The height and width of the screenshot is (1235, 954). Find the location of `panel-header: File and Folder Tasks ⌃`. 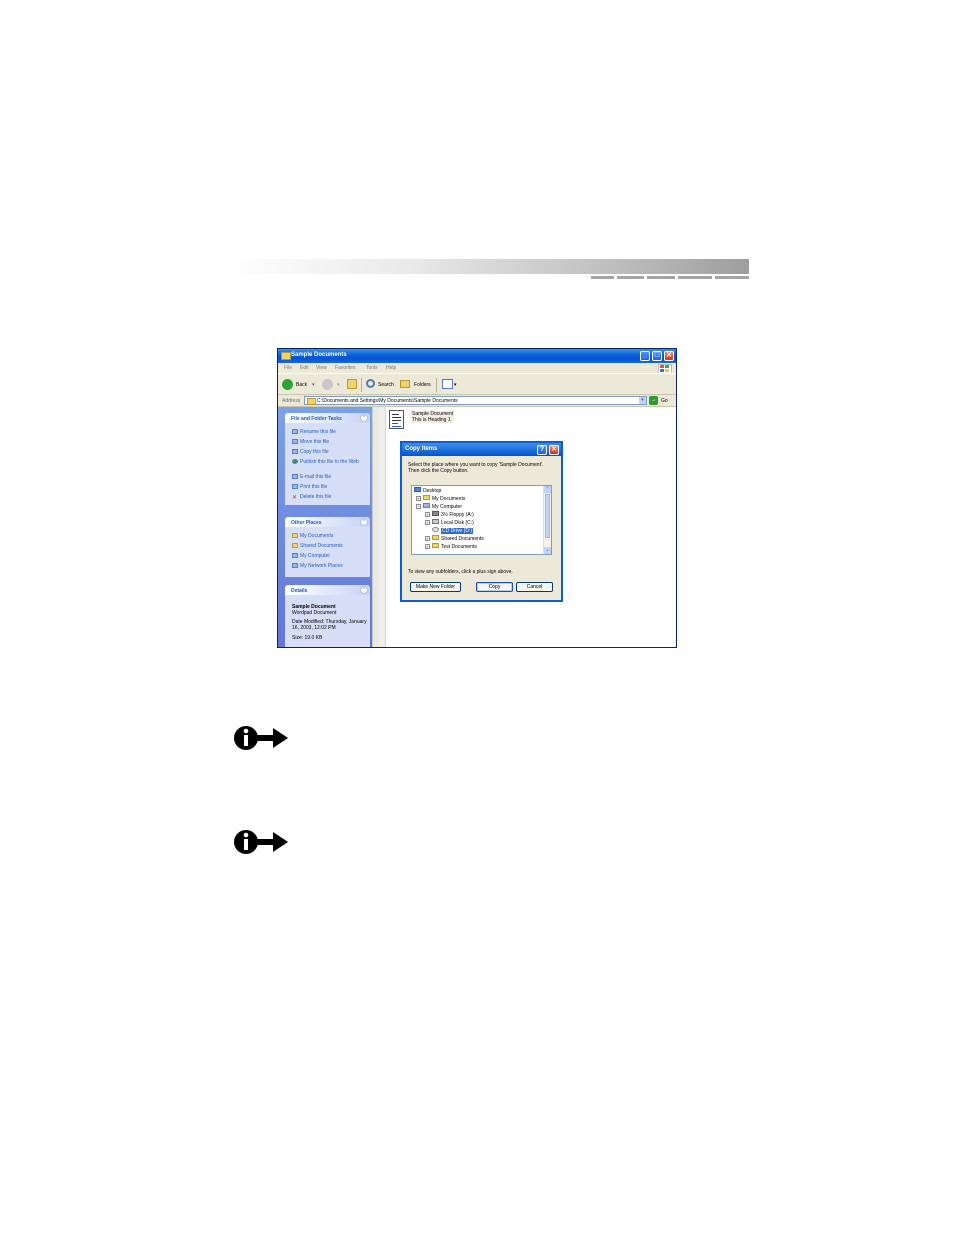

panel-header: File and Folder Tasks ⌃ is located at coordinates (327, 418).